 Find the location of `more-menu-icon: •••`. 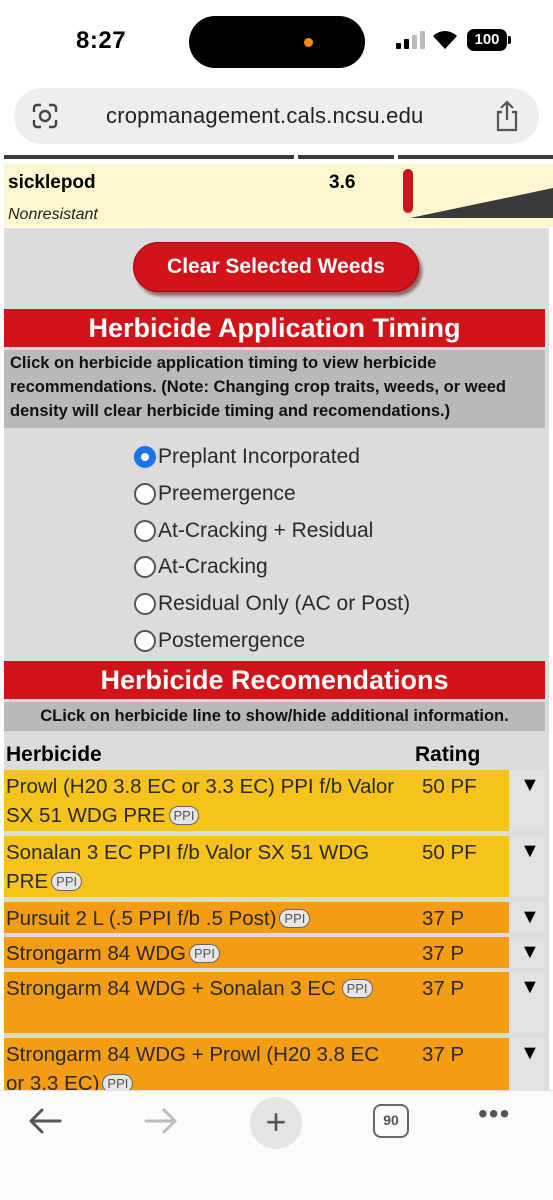

more-menu-icon: ••• is located at coordinates (498, 1115).